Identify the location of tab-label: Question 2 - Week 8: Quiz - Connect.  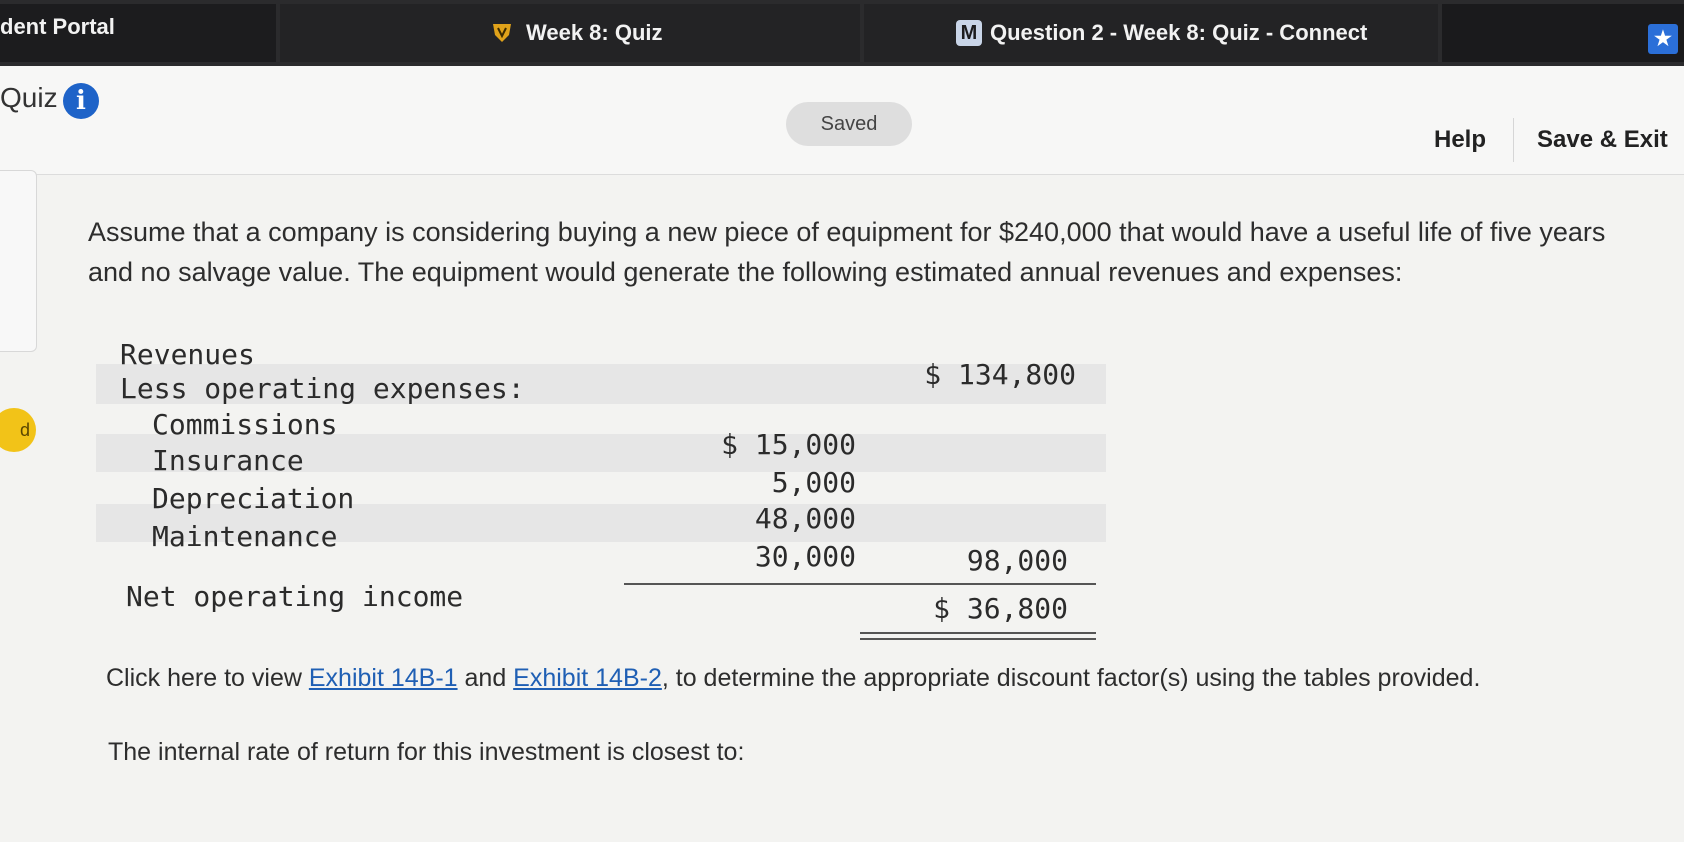
(1179, 32).